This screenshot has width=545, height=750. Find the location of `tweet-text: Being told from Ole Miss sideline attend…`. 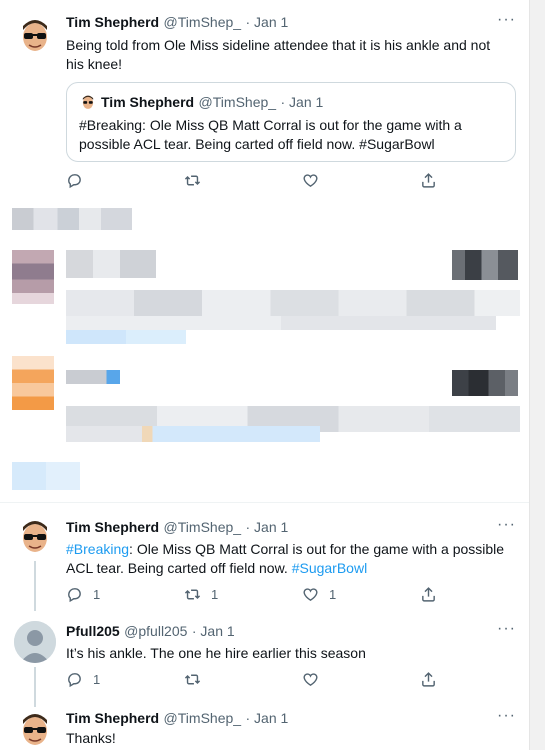

tweet-text: Being told from Ole Miss sideline attend… is located at coordinates (278, 54).